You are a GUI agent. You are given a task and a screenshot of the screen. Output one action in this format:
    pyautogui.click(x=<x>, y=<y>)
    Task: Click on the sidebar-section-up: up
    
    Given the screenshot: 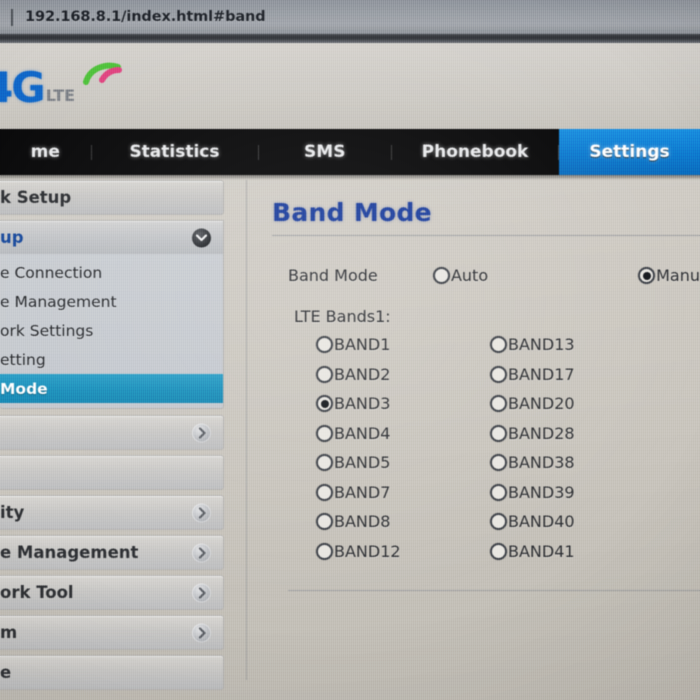 What is the action you would take?
    pyautogui.click(x=112, y=237)
    